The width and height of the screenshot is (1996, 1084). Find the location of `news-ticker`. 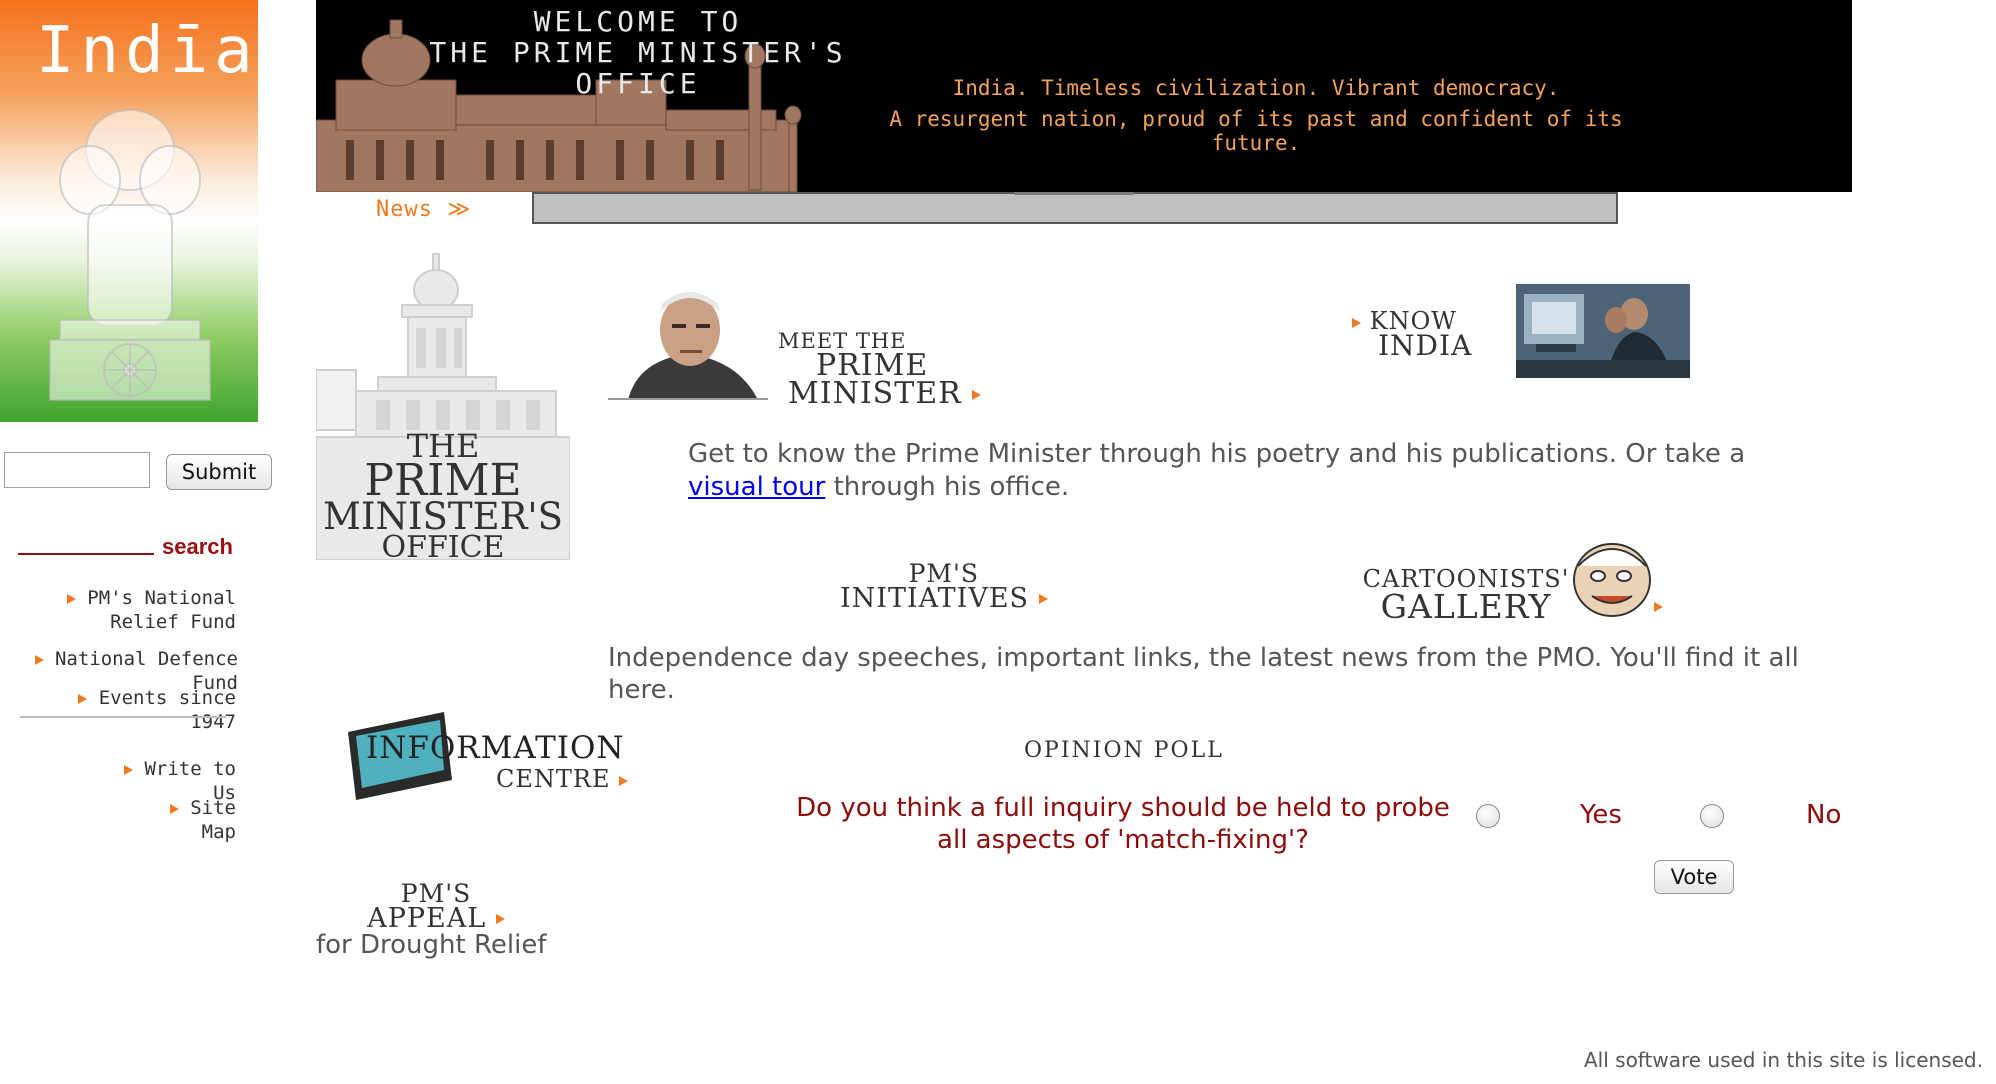

news-ticker is located at coordinates (1075, 208).